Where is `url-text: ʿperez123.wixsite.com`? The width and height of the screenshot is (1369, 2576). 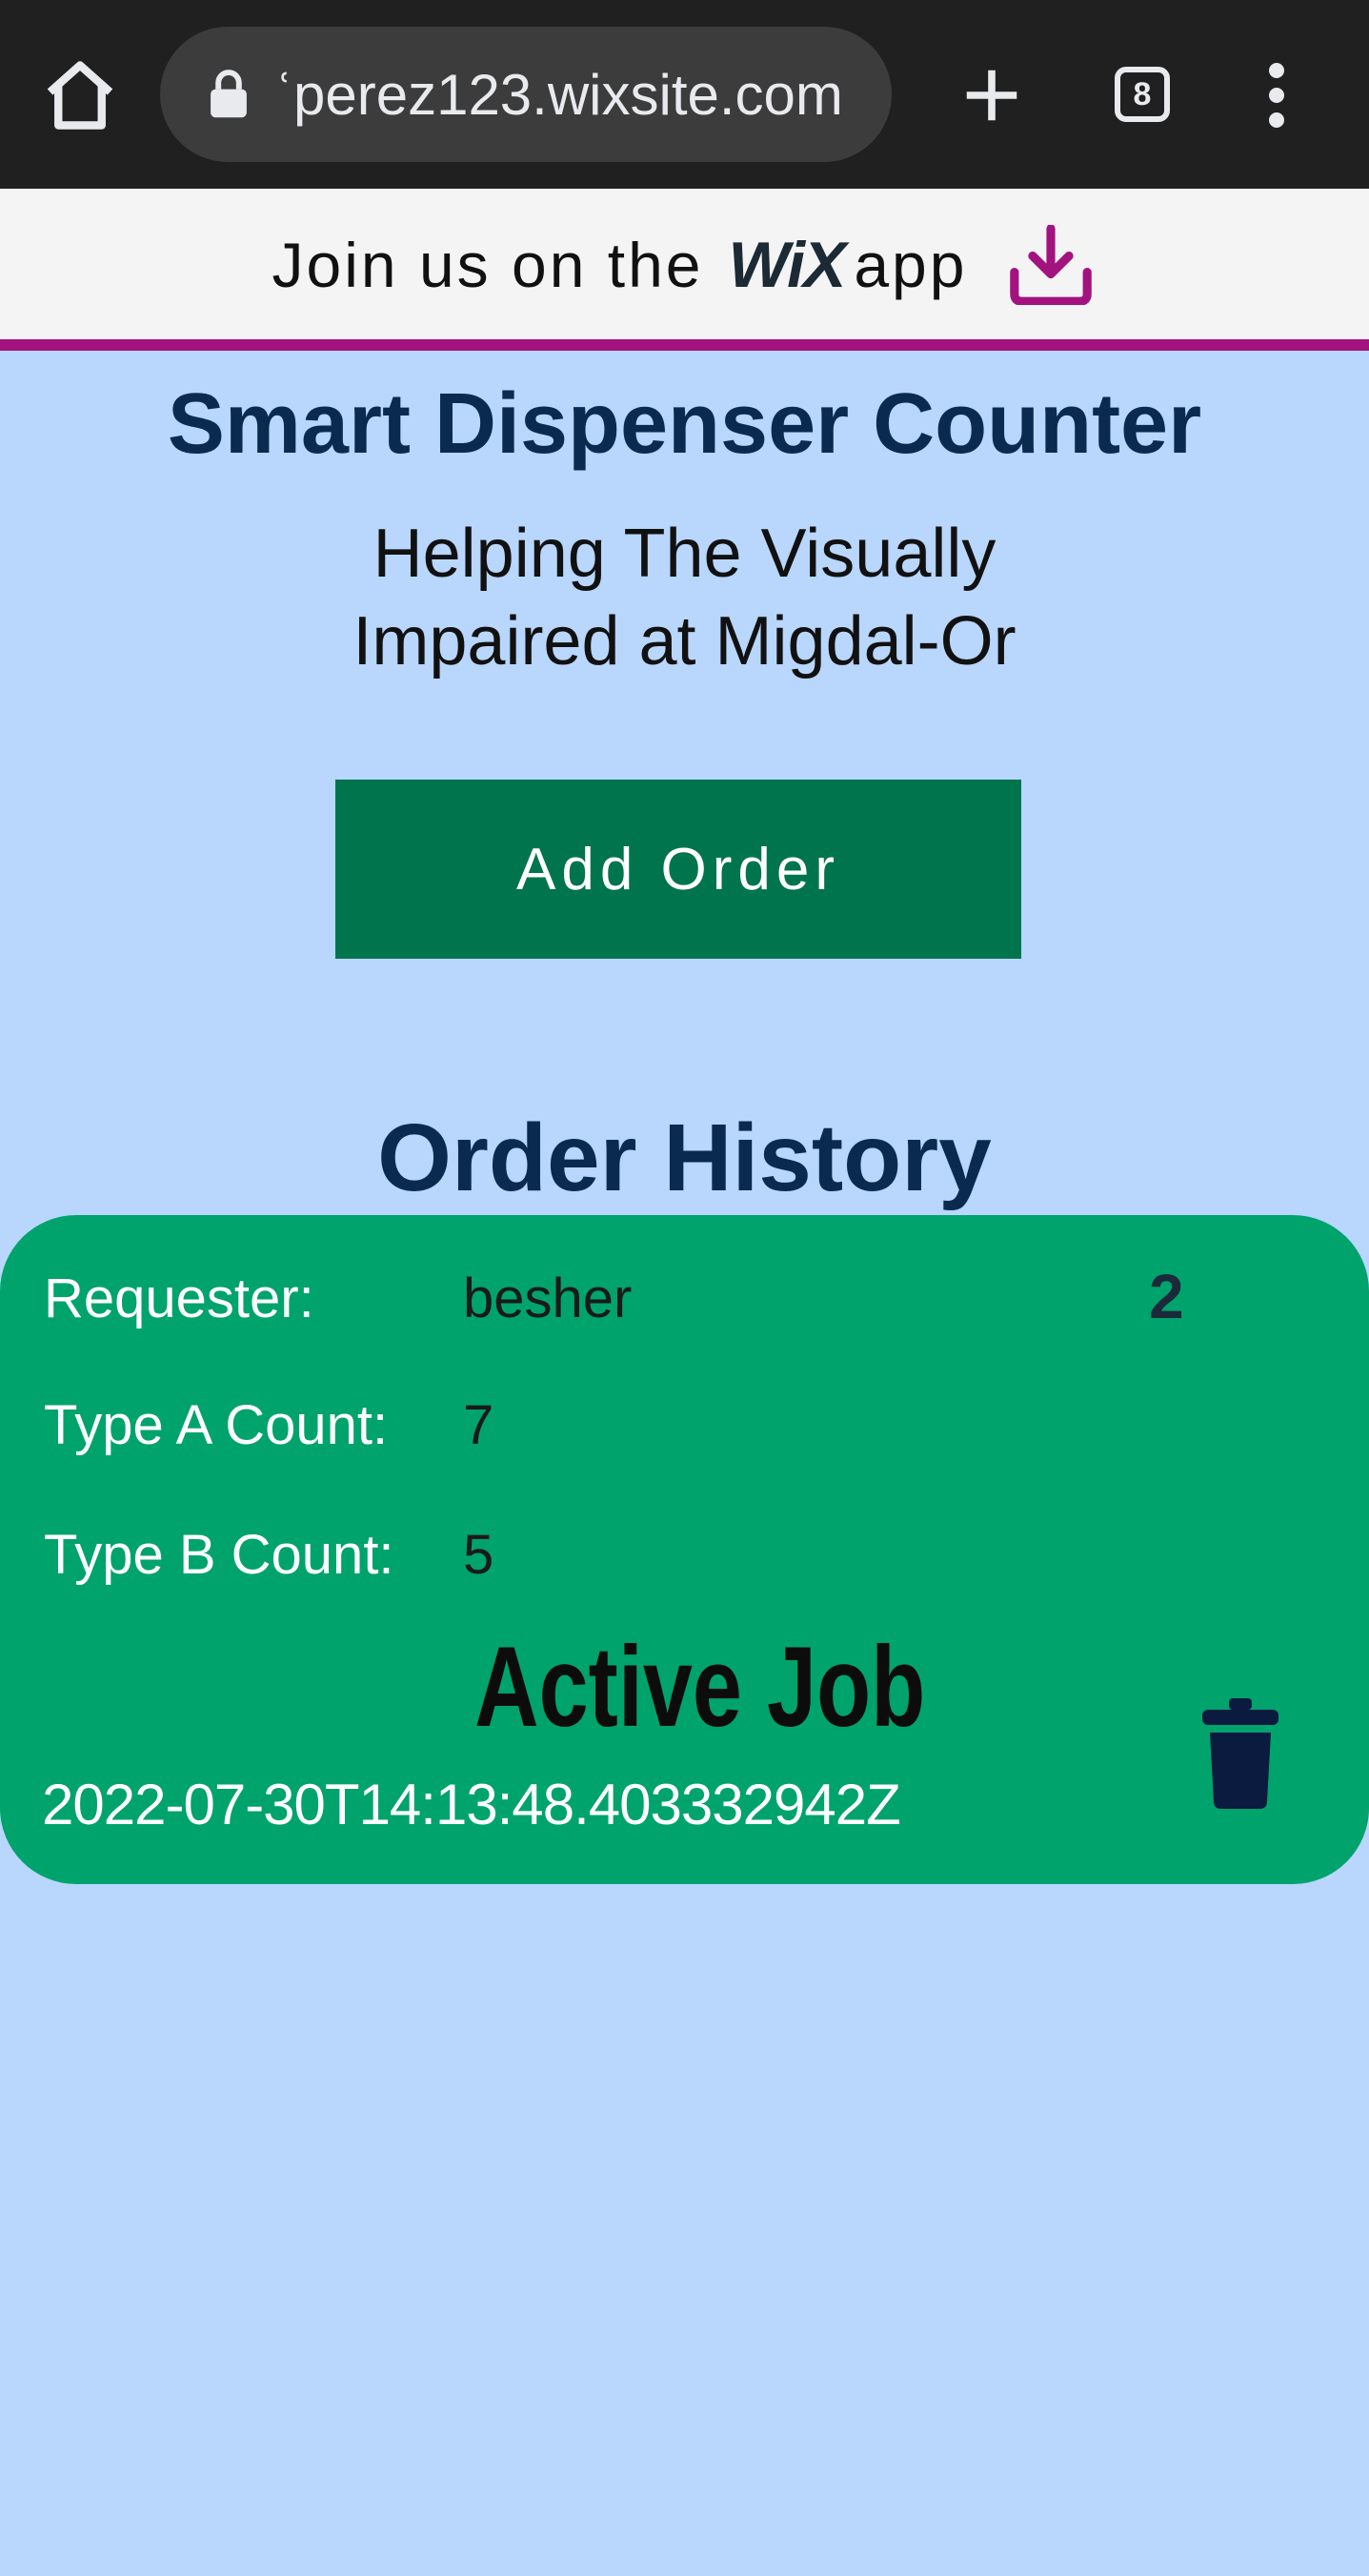 url-text: ʿperez123.wixsite.com is located at coordinates (558, 95).